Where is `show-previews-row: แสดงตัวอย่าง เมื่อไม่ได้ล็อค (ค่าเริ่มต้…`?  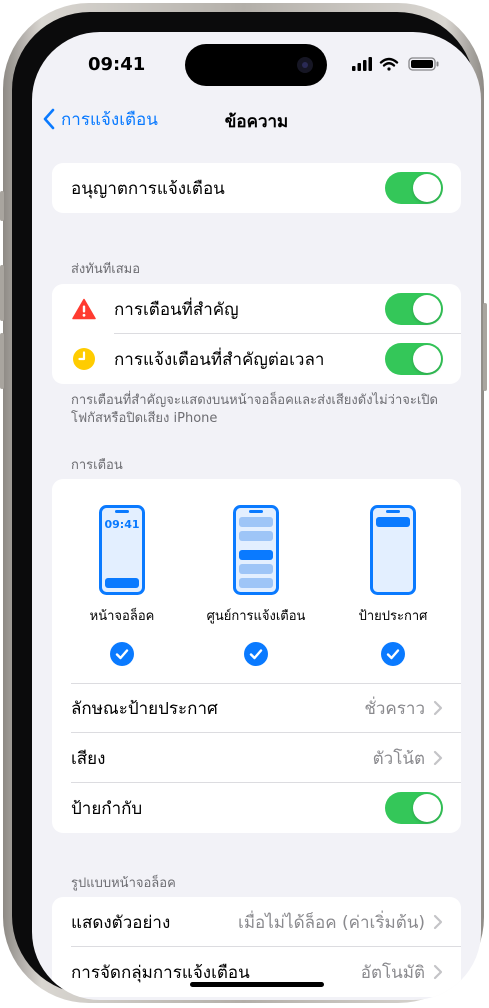
show-previews-row: แสดงตัวอย่าง เมื่อไม่ได้ล็อค (ค่าเริ่มต้… is located at coordinates (256, 922).